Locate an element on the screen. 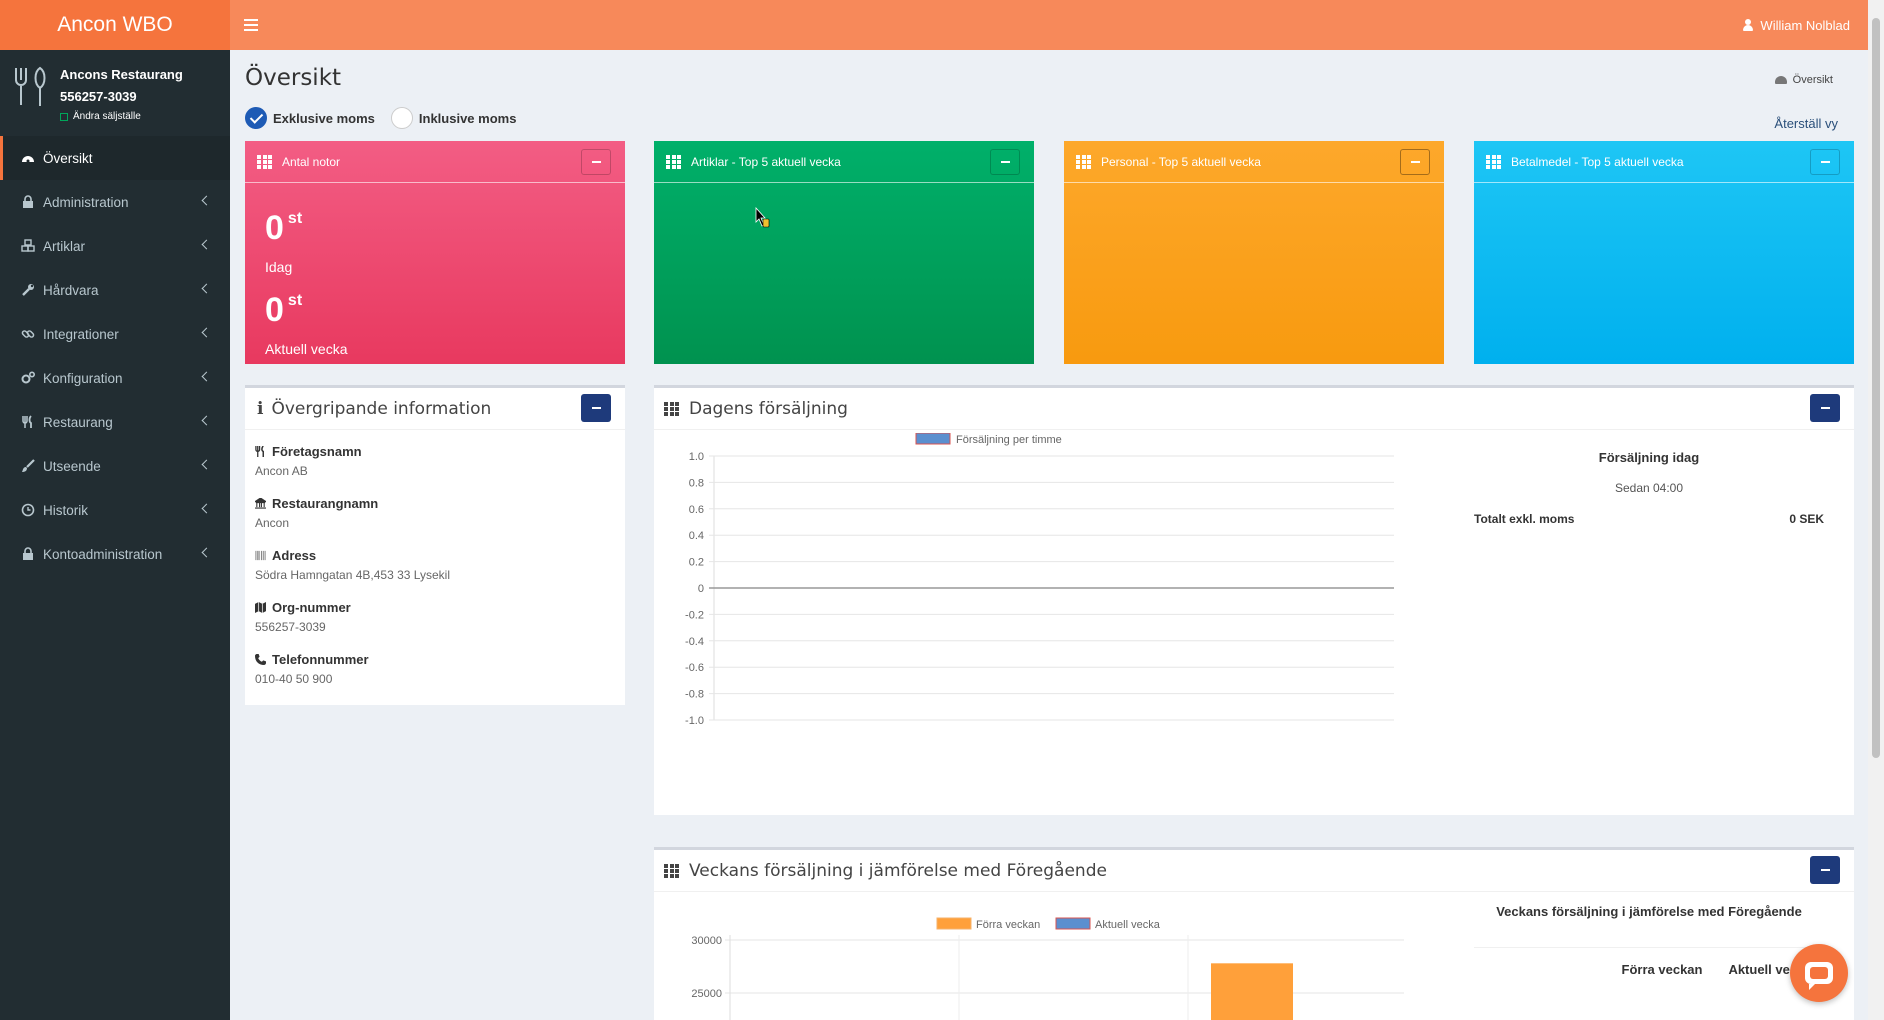 The image size is (1884, 1020). user-menu: William Nolblad is located at coordinates (1796, 25).